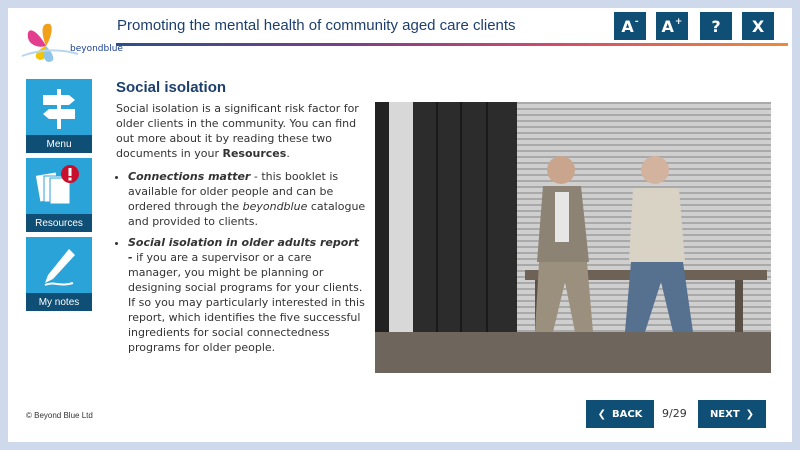  I want to click on intro-end: ., so click(288, 153).